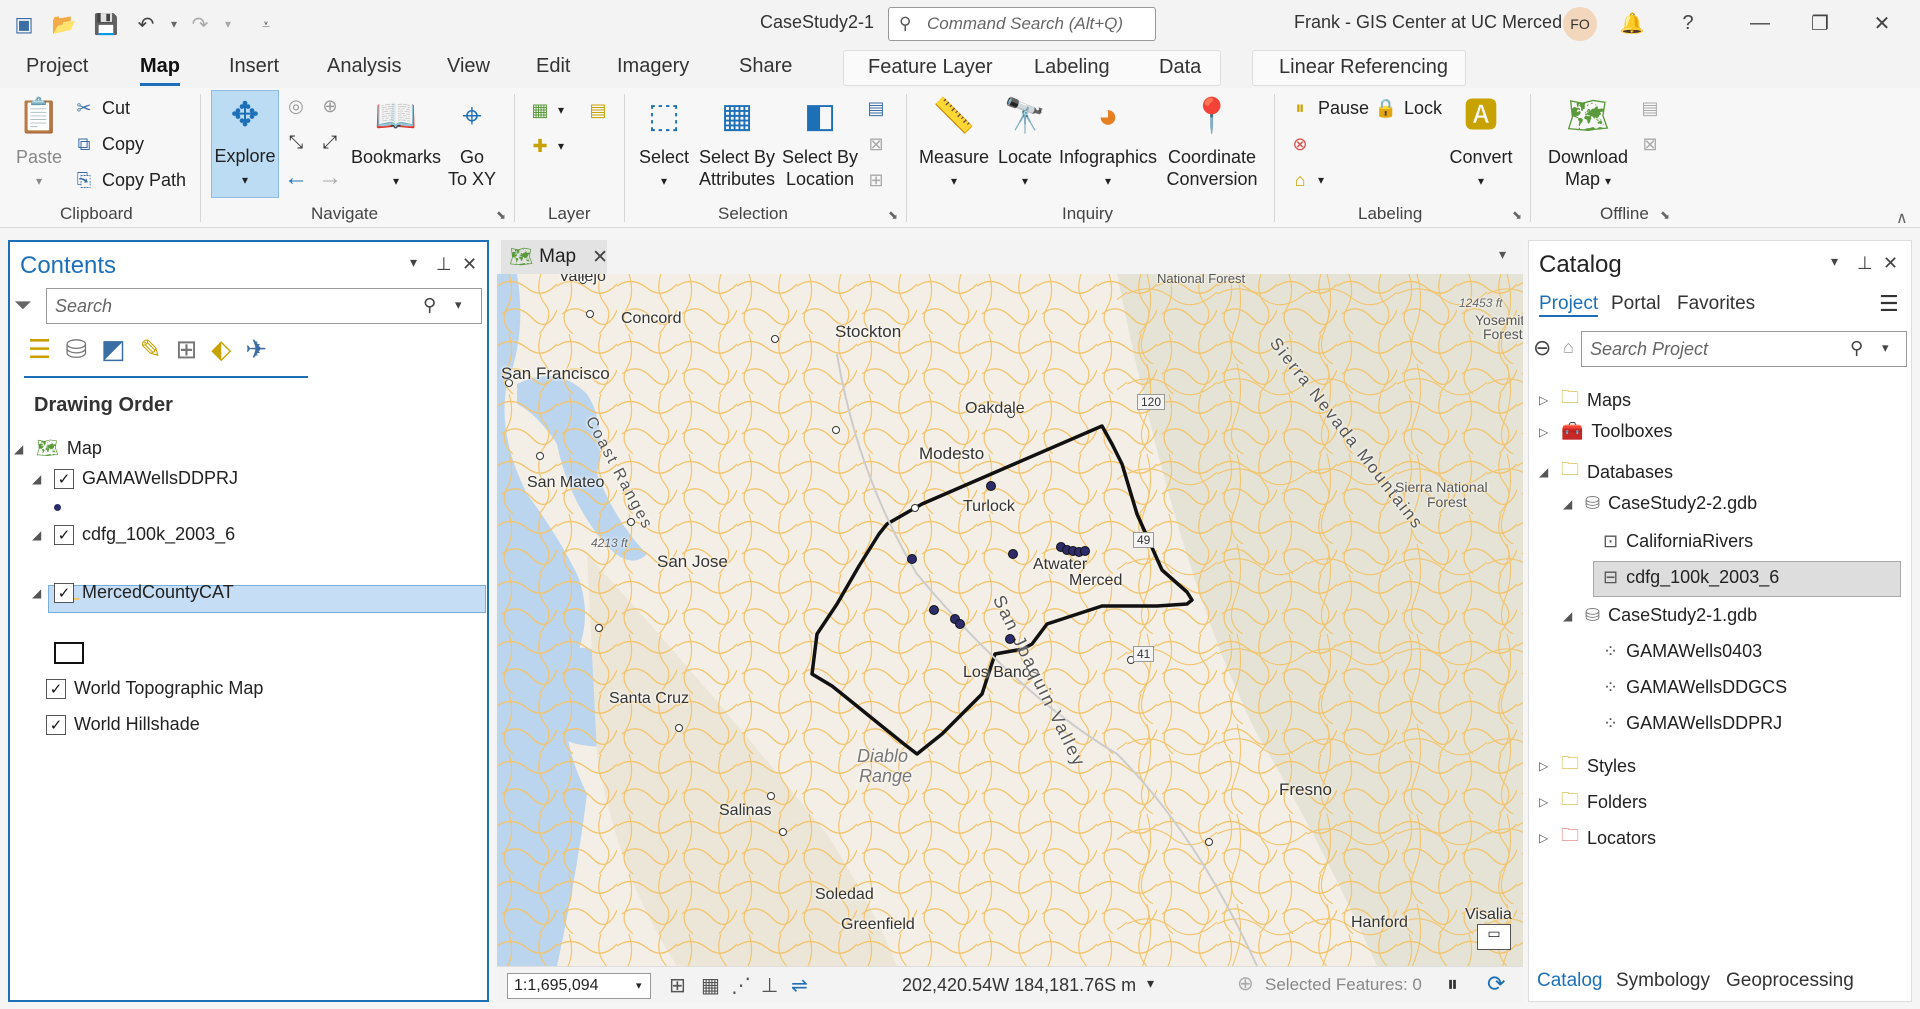  Describe the element at coordinates (1691, 577) in the screenshot. I see `catalog-item-cdfg: ⊟ cdfg_100k_2003_6` at that location.